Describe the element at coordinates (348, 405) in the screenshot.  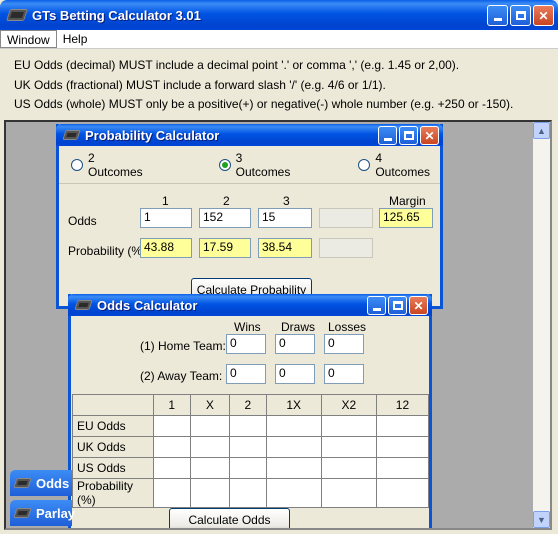
I see `grid-header-x2: X2` at that location.